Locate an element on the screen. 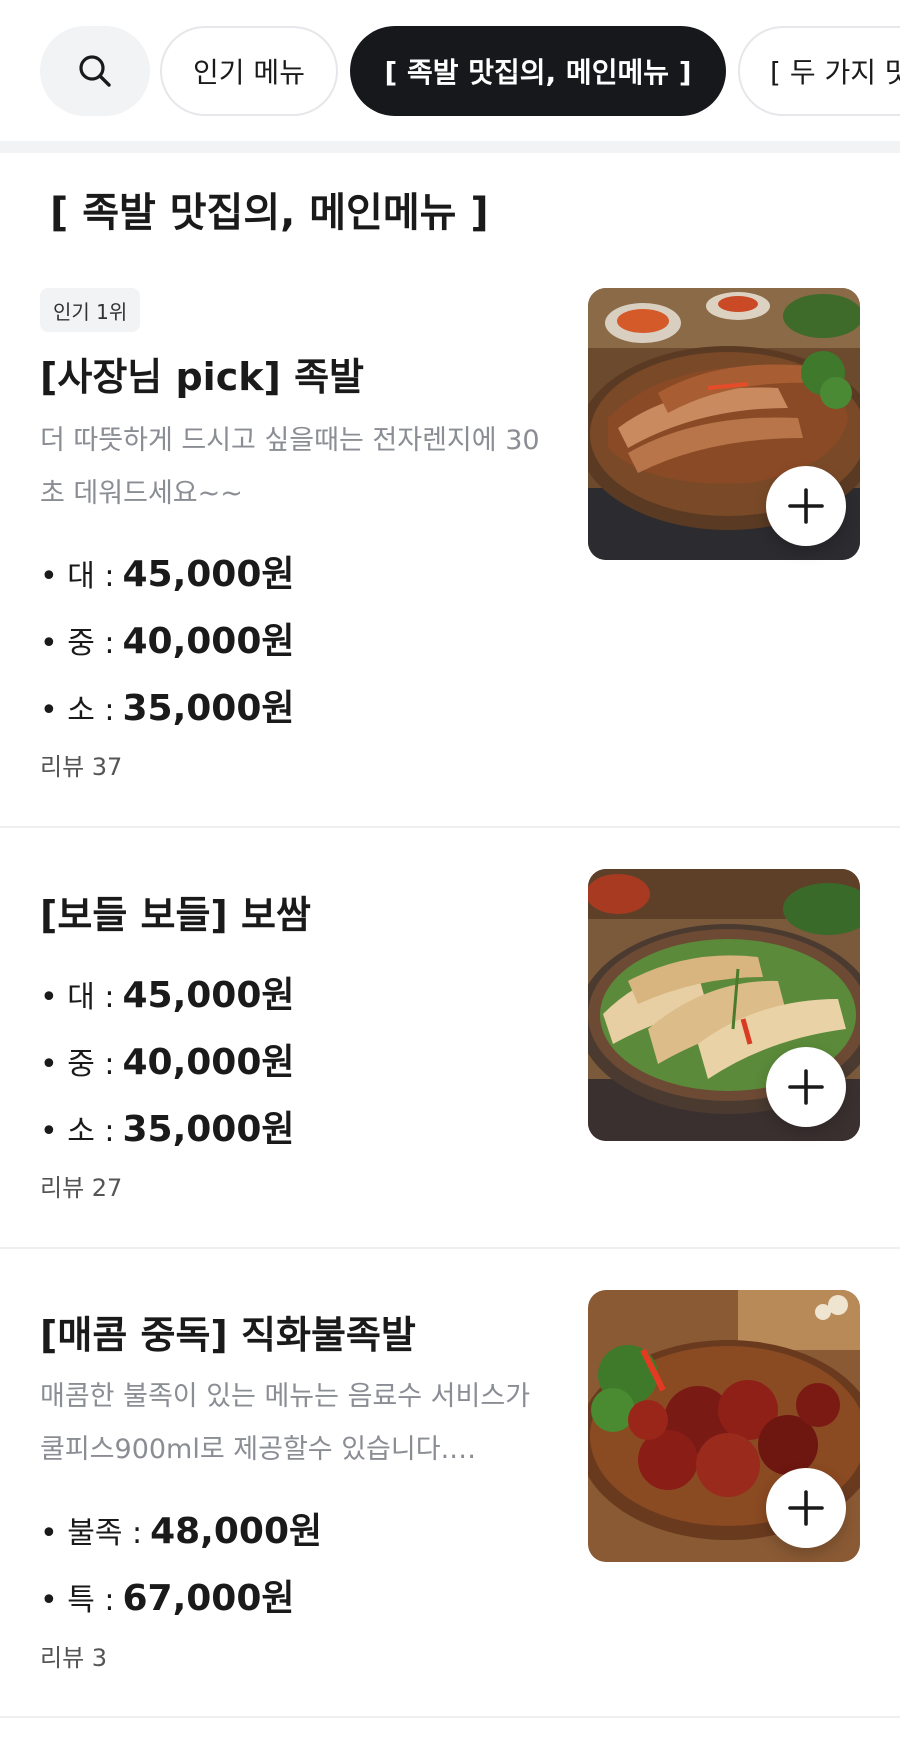 The width and height of the screenshot is (900, 1739). search-icon is located at coordinates (95, 71).